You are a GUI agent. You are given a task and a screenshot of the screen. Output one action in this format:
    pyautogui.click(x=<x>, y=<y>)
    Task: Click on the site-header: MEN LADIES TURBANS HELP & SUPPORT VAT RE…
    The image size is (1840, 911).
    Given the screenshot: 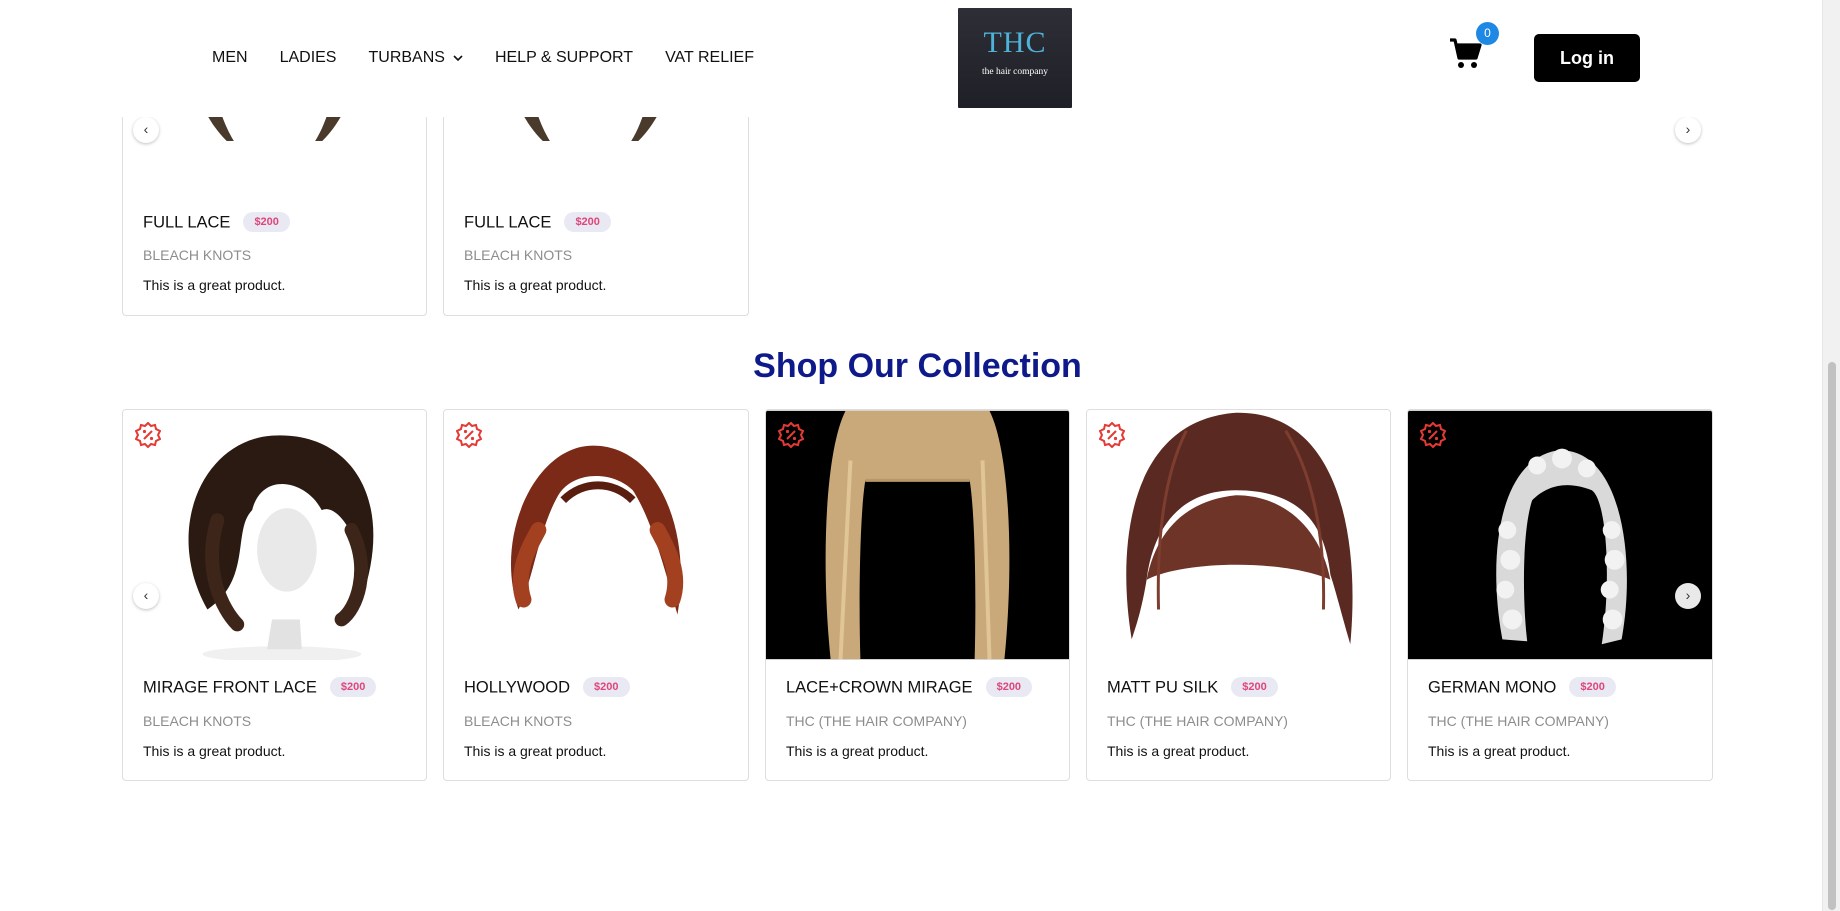 What is the action you would take?
    pyautogui.click(x=911, y=58)
    